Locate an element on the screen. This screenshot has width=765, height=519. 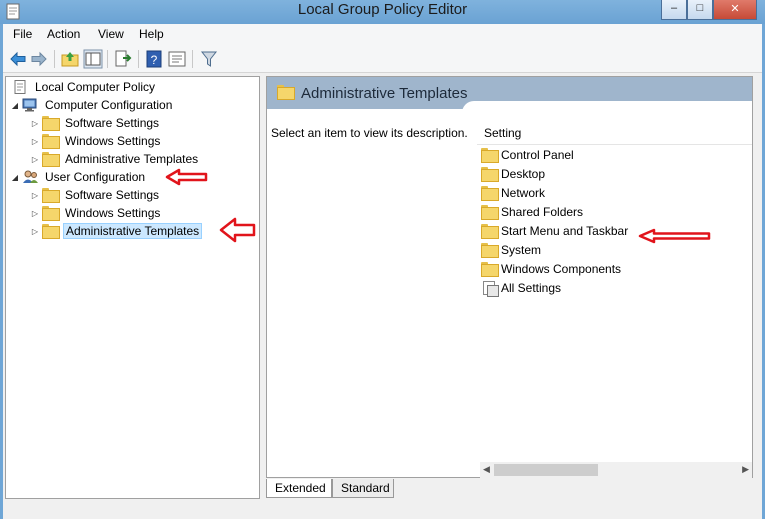
annotation-arrow-start-menu is located at coordinates (674, 236).